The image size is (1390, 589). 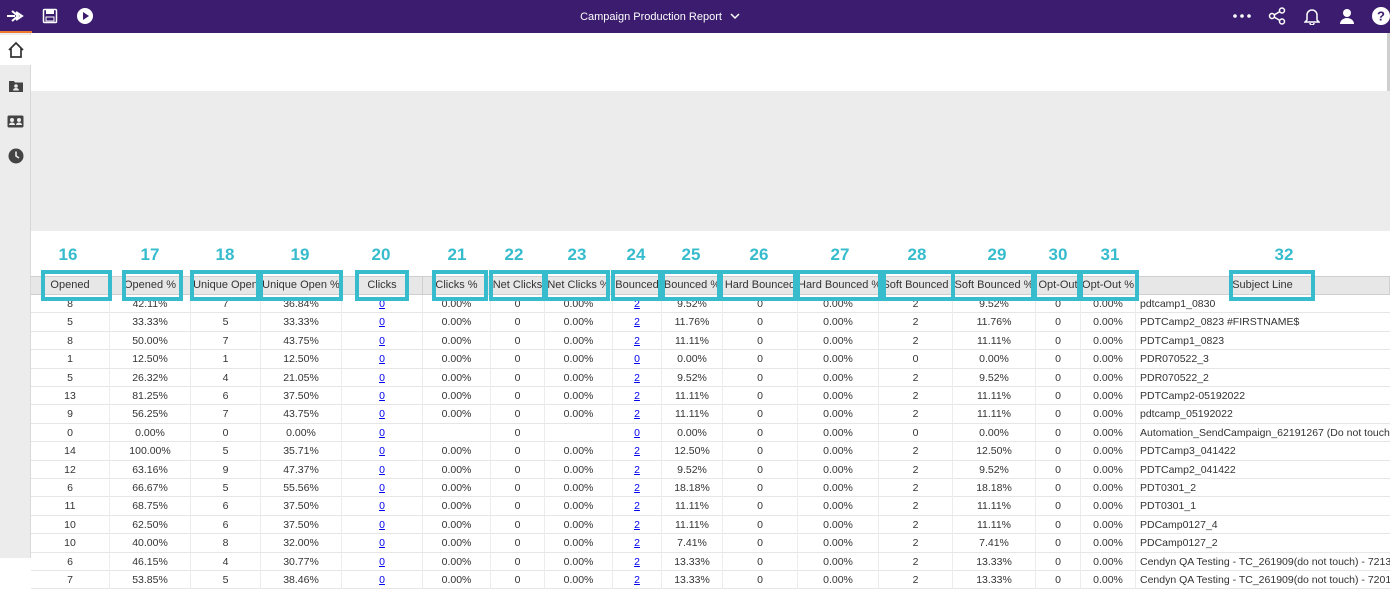 I want to click on subject-line-cell: PDTCamp1_0823, so click(x=1182, y=340).